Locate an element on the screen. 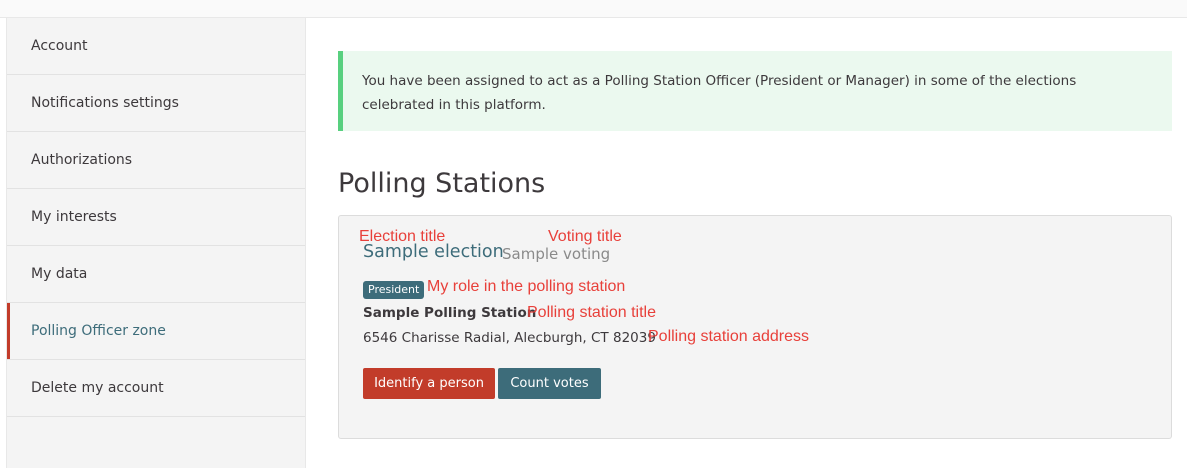  sidebar-item-label: Account is located at coordinates (59, 46).